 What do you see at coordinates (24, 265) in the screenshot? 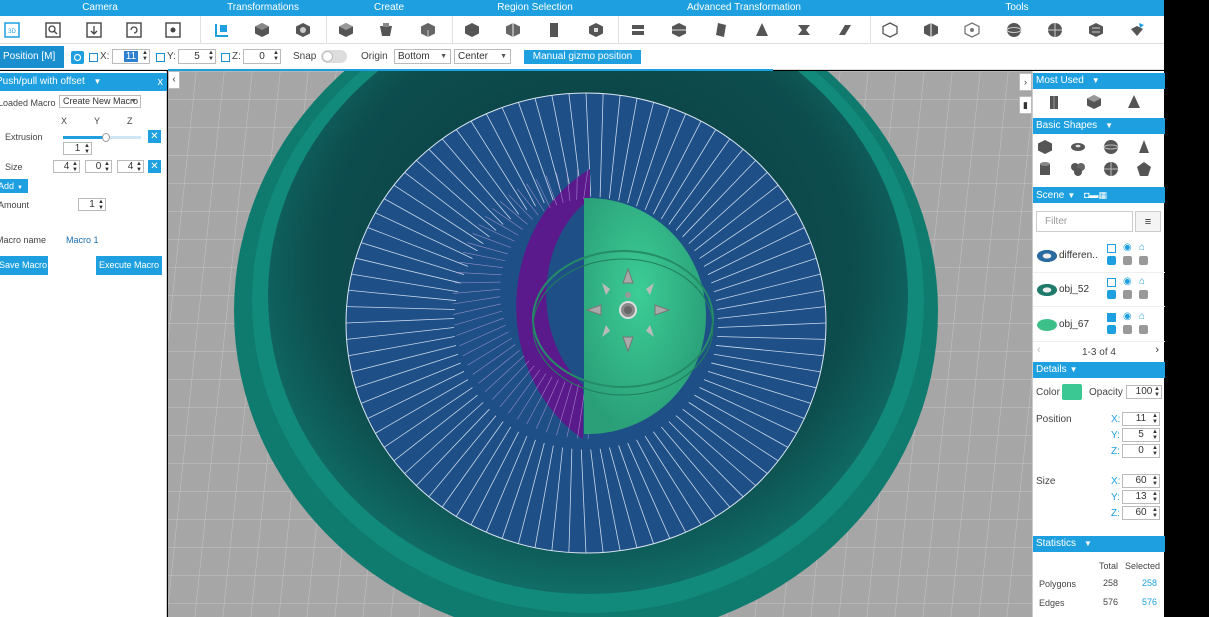
I see `save-macro-button: Save Macro` at bounding box center [24, 265].